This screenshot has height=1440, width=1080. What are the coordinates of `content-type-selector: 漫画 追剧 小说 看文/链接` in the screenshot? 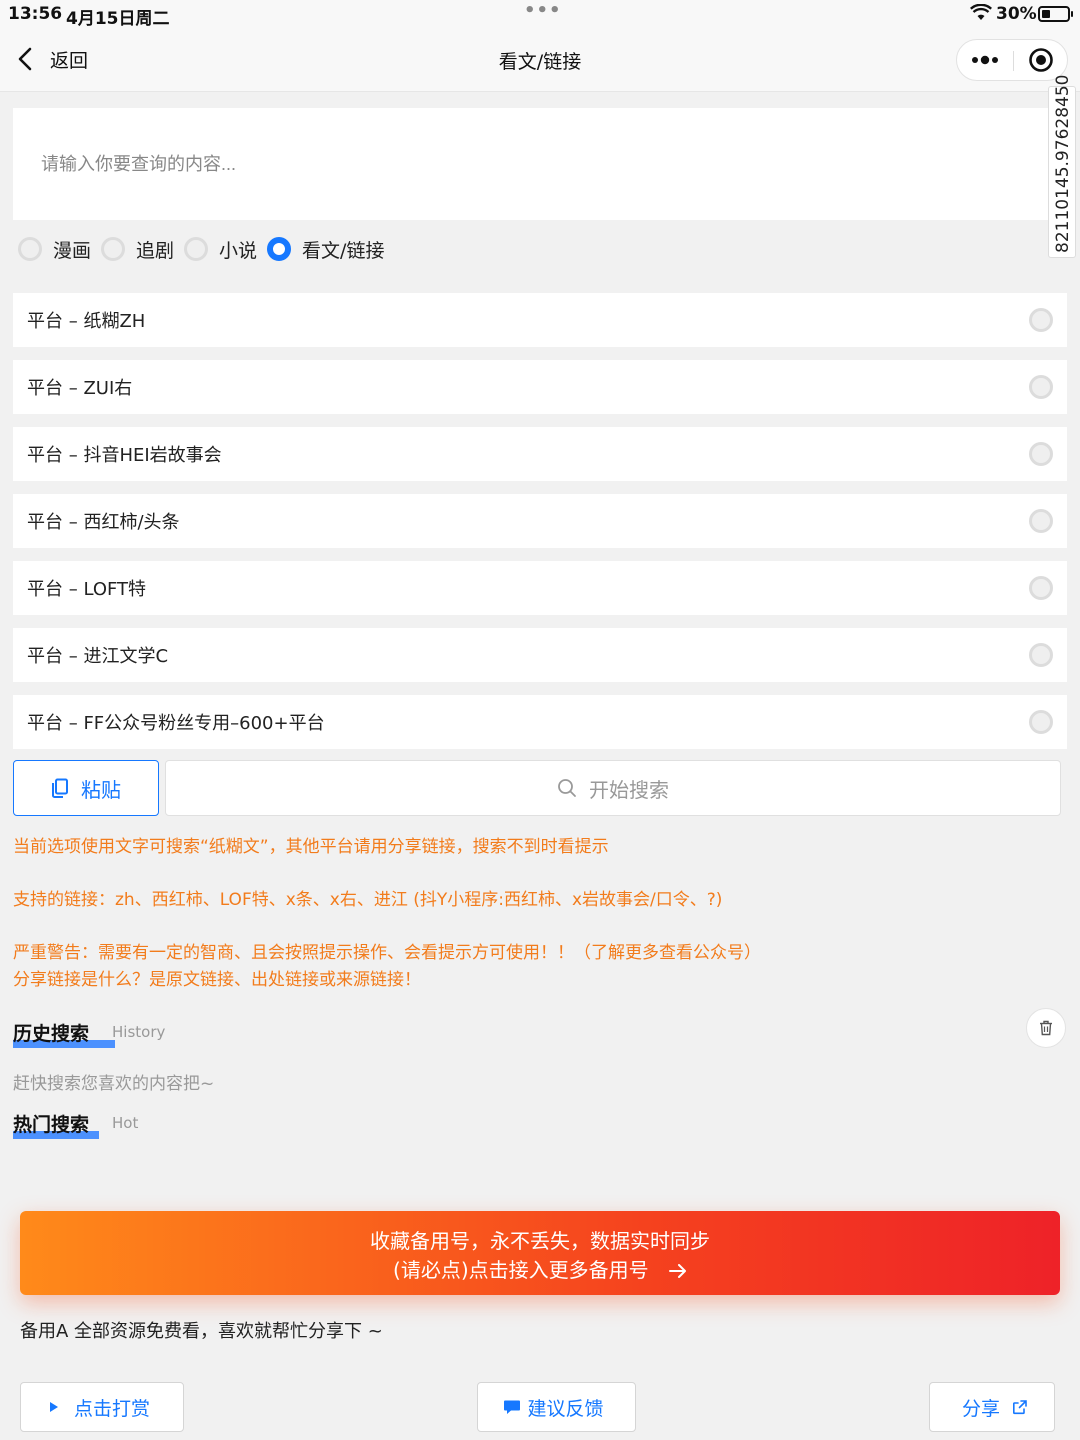 It's located at (206, 249).